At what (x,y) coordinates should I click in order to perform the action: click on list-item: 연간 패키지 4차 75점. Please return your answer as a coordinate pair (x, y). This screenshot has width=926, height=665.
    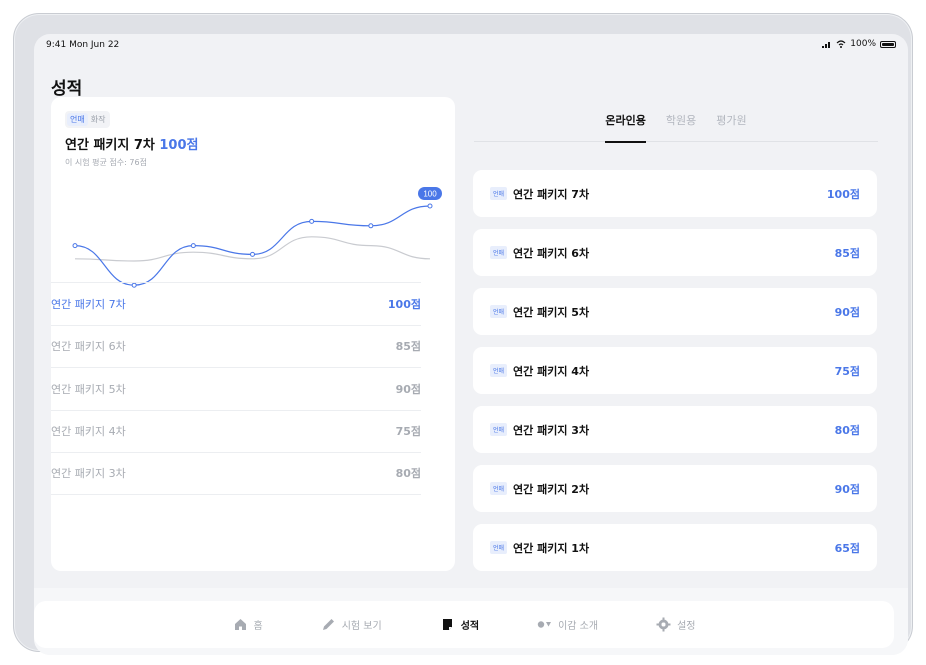
    Looking at the image, I should click on (236, 431).